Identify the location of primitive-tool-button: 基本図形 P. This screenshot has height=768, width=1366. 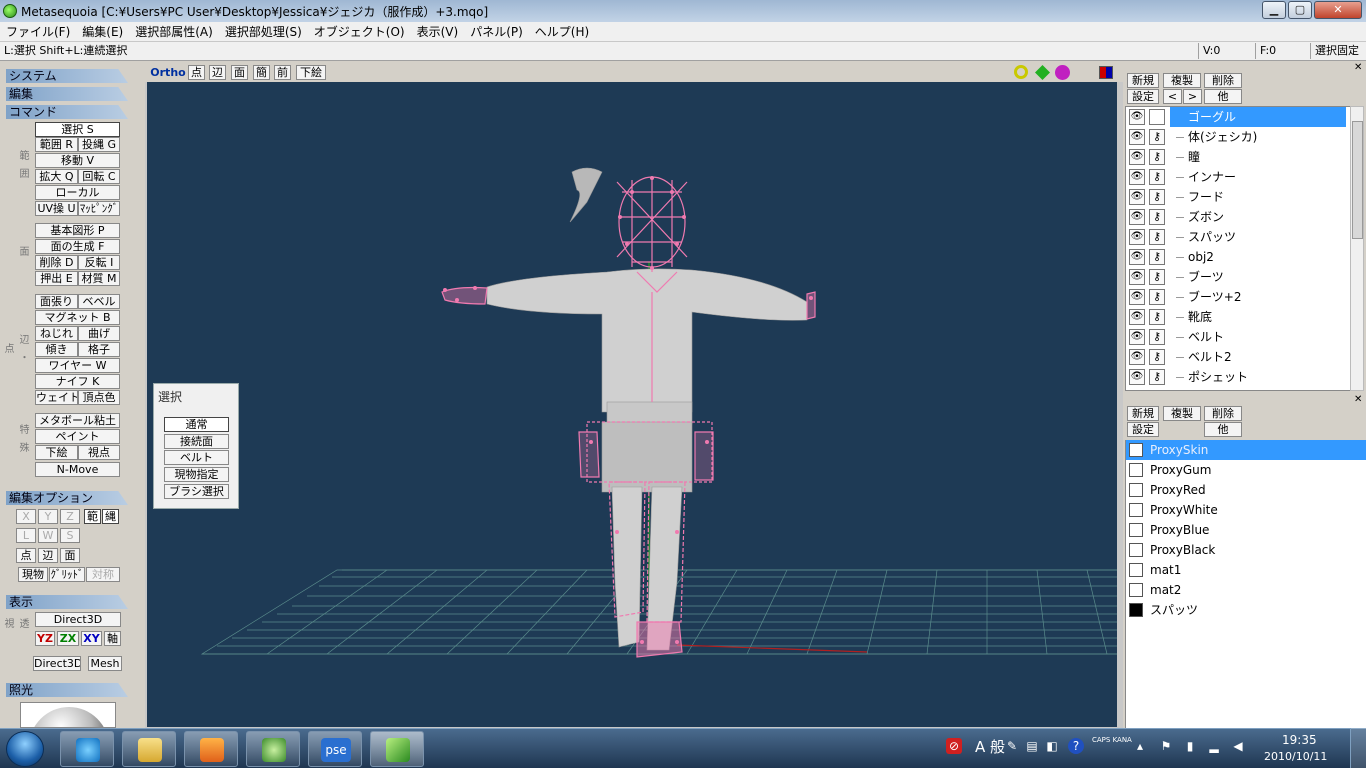
(77, 230).